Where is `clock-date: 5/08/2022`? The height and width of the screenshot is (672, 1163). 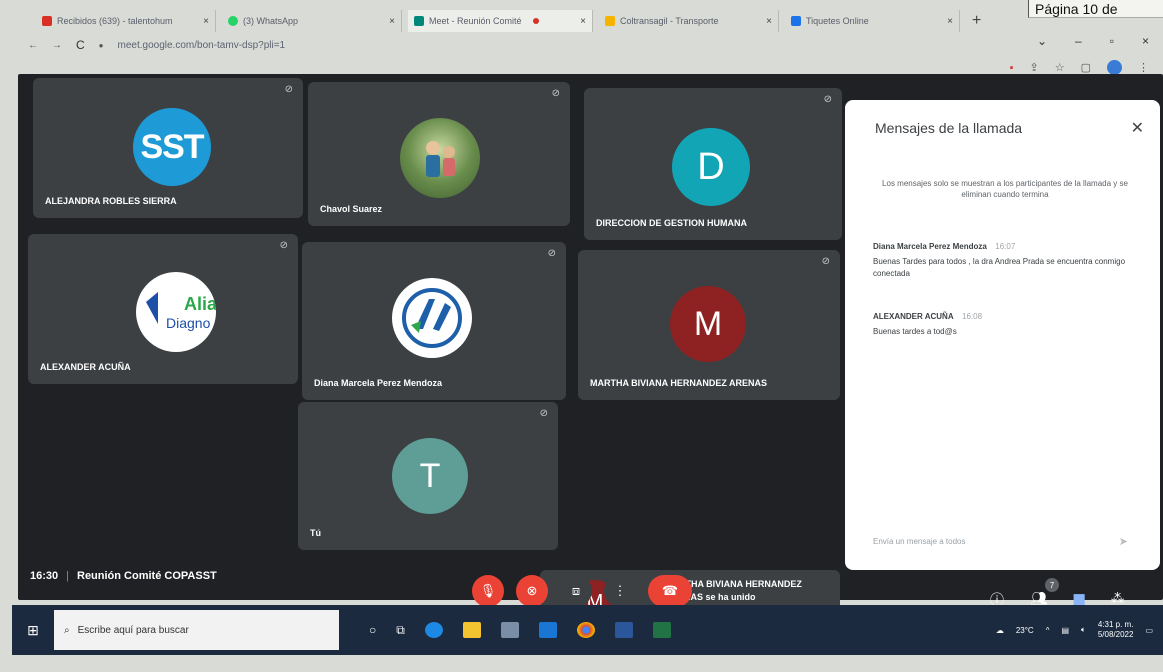 clock-date: 5/08/2022 is located at coordinates (1115, 634).